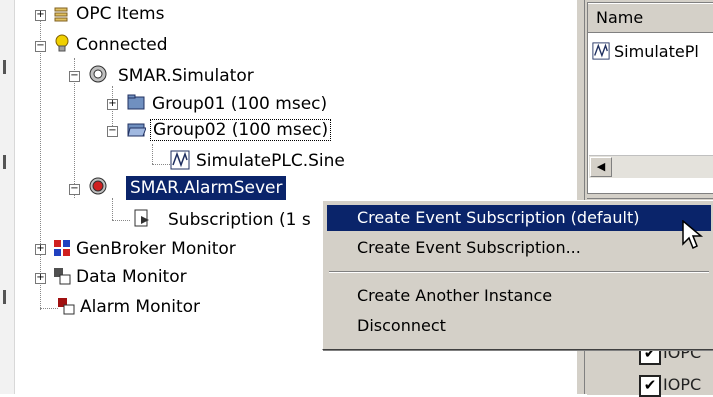 The height and width of the screenshot is (397, 713). I want to click on lightbulb-icon, so click(62, 43).